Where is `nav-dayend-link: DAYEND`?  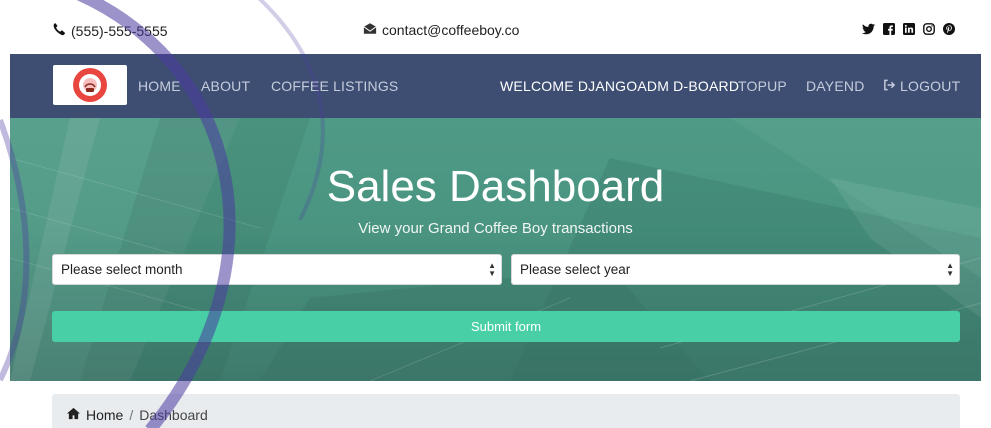
nav-dayend-link: DAYEND is located at coordinates (835, 86).